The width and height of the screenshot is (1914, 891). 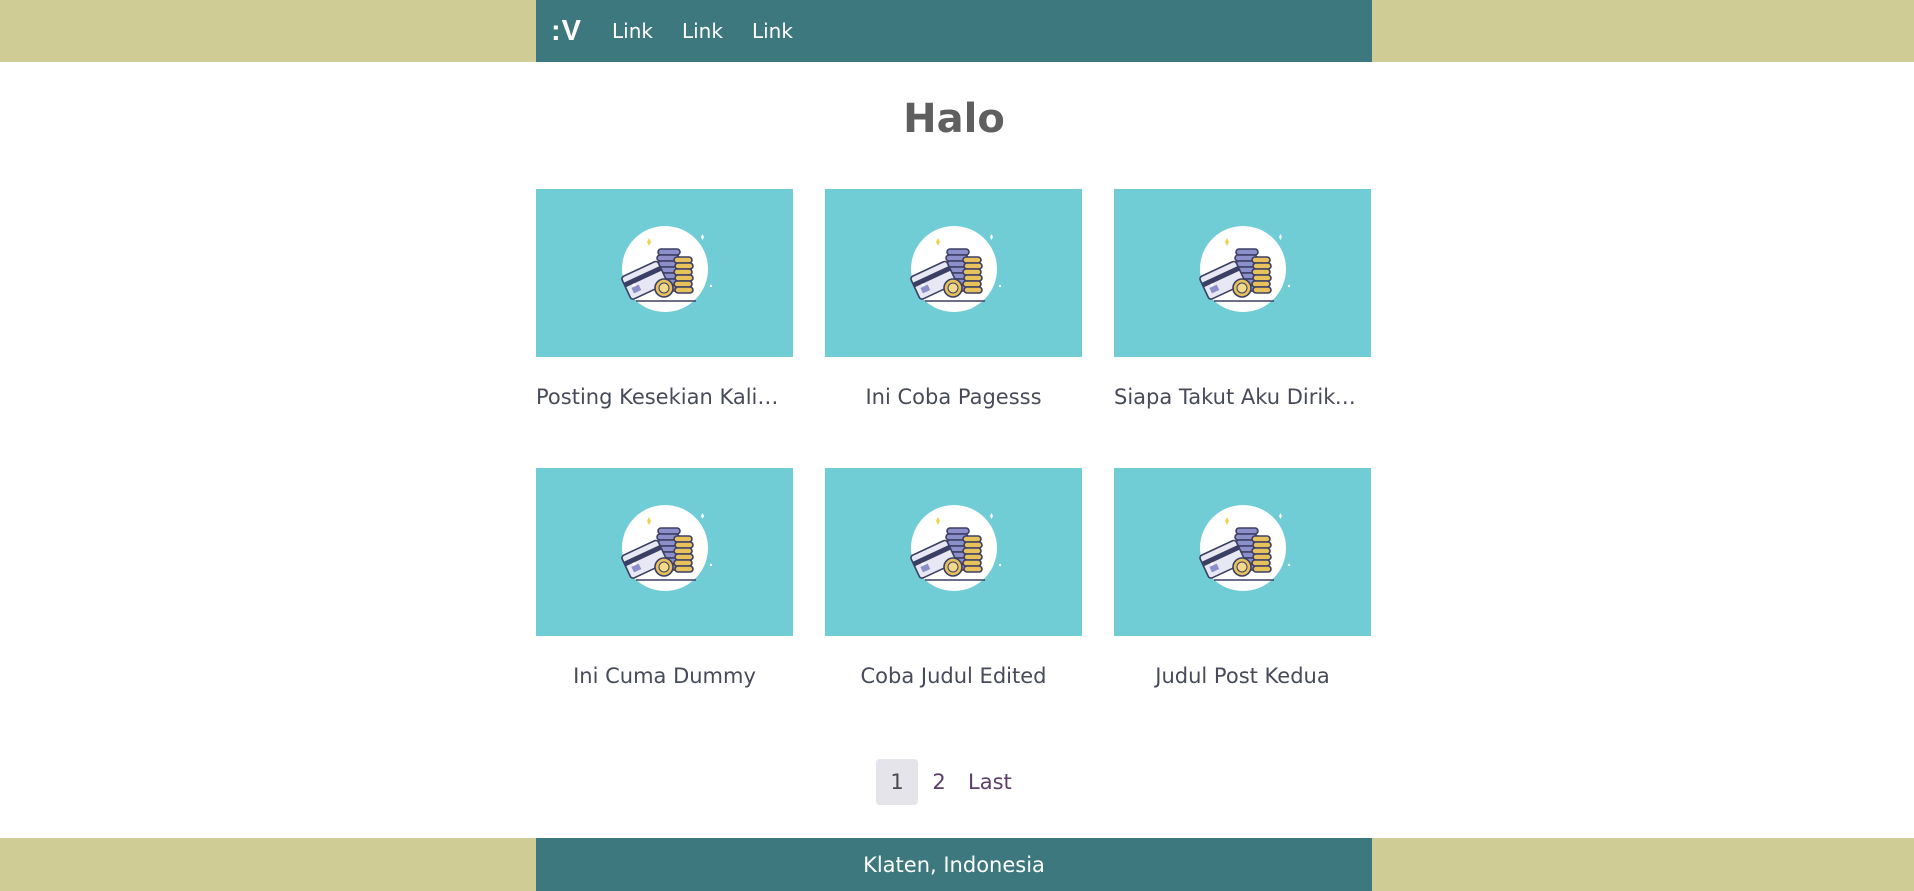 What do you see at coordinates (702, 31) in the screenshot?
I see `nav-link-2: Link` at bounding box center [702, 31].